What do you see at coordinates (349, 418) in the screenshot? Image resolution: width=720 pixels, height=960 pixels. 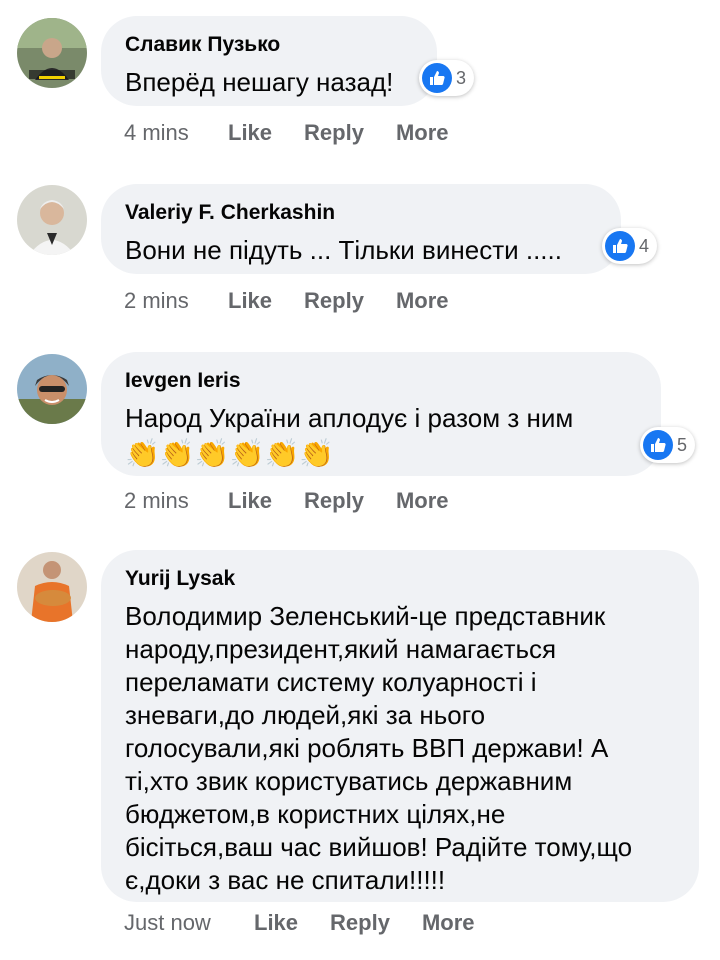 I see `comment-text: Народ України аплодує і разом з ним` at bounding box center [349, 418].